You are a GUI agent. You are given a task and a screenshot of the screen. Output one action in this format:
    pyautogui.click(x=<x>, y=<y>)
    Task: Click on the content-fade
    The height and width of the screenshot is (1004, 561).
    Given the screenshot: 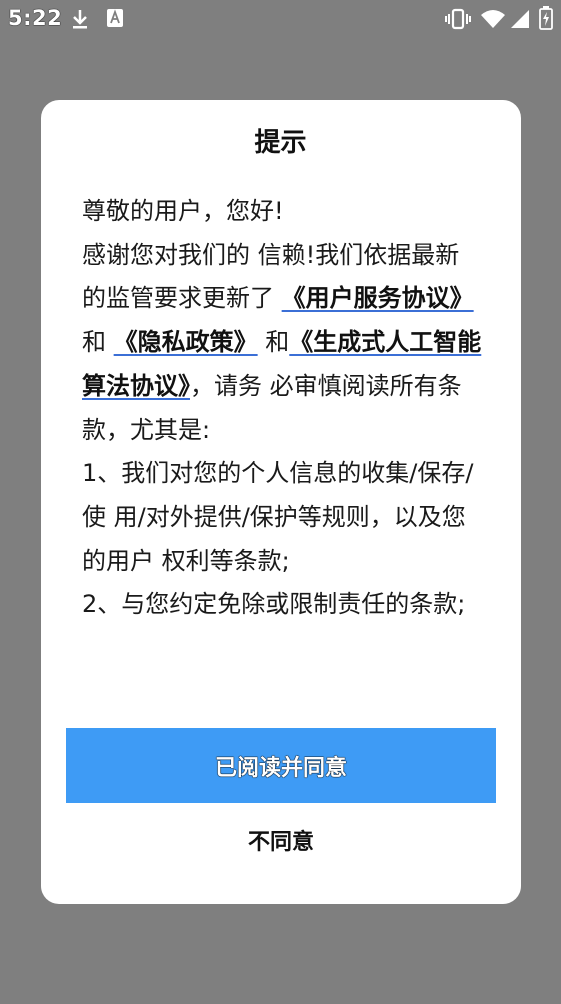 What is the action you would take?
    pyautogui.click(x=281, y=670)
    